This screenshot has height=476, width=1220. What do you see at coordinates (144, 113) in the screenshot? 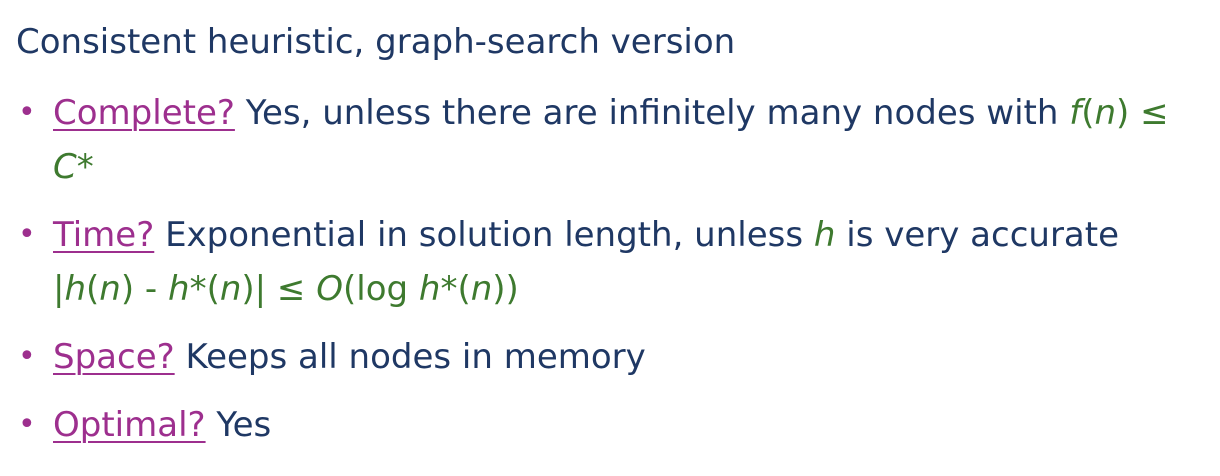
I see `complete-link: Complete?` at bounding box center [144, 113].